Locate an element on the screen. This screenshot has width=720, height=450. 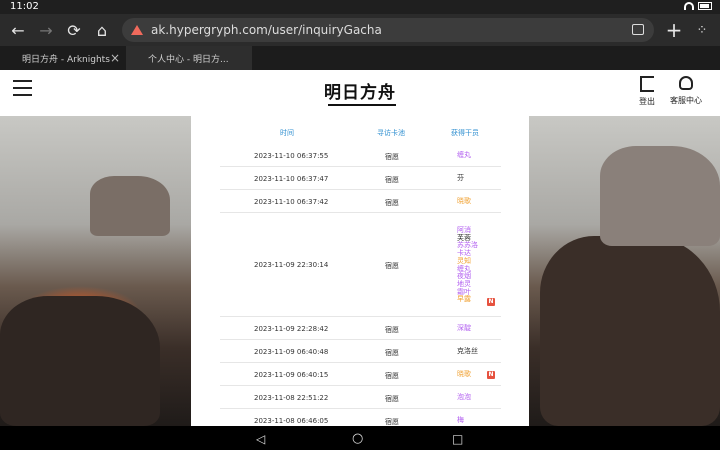
row-operators: 泡泡 is located at coordinates (464, 397).